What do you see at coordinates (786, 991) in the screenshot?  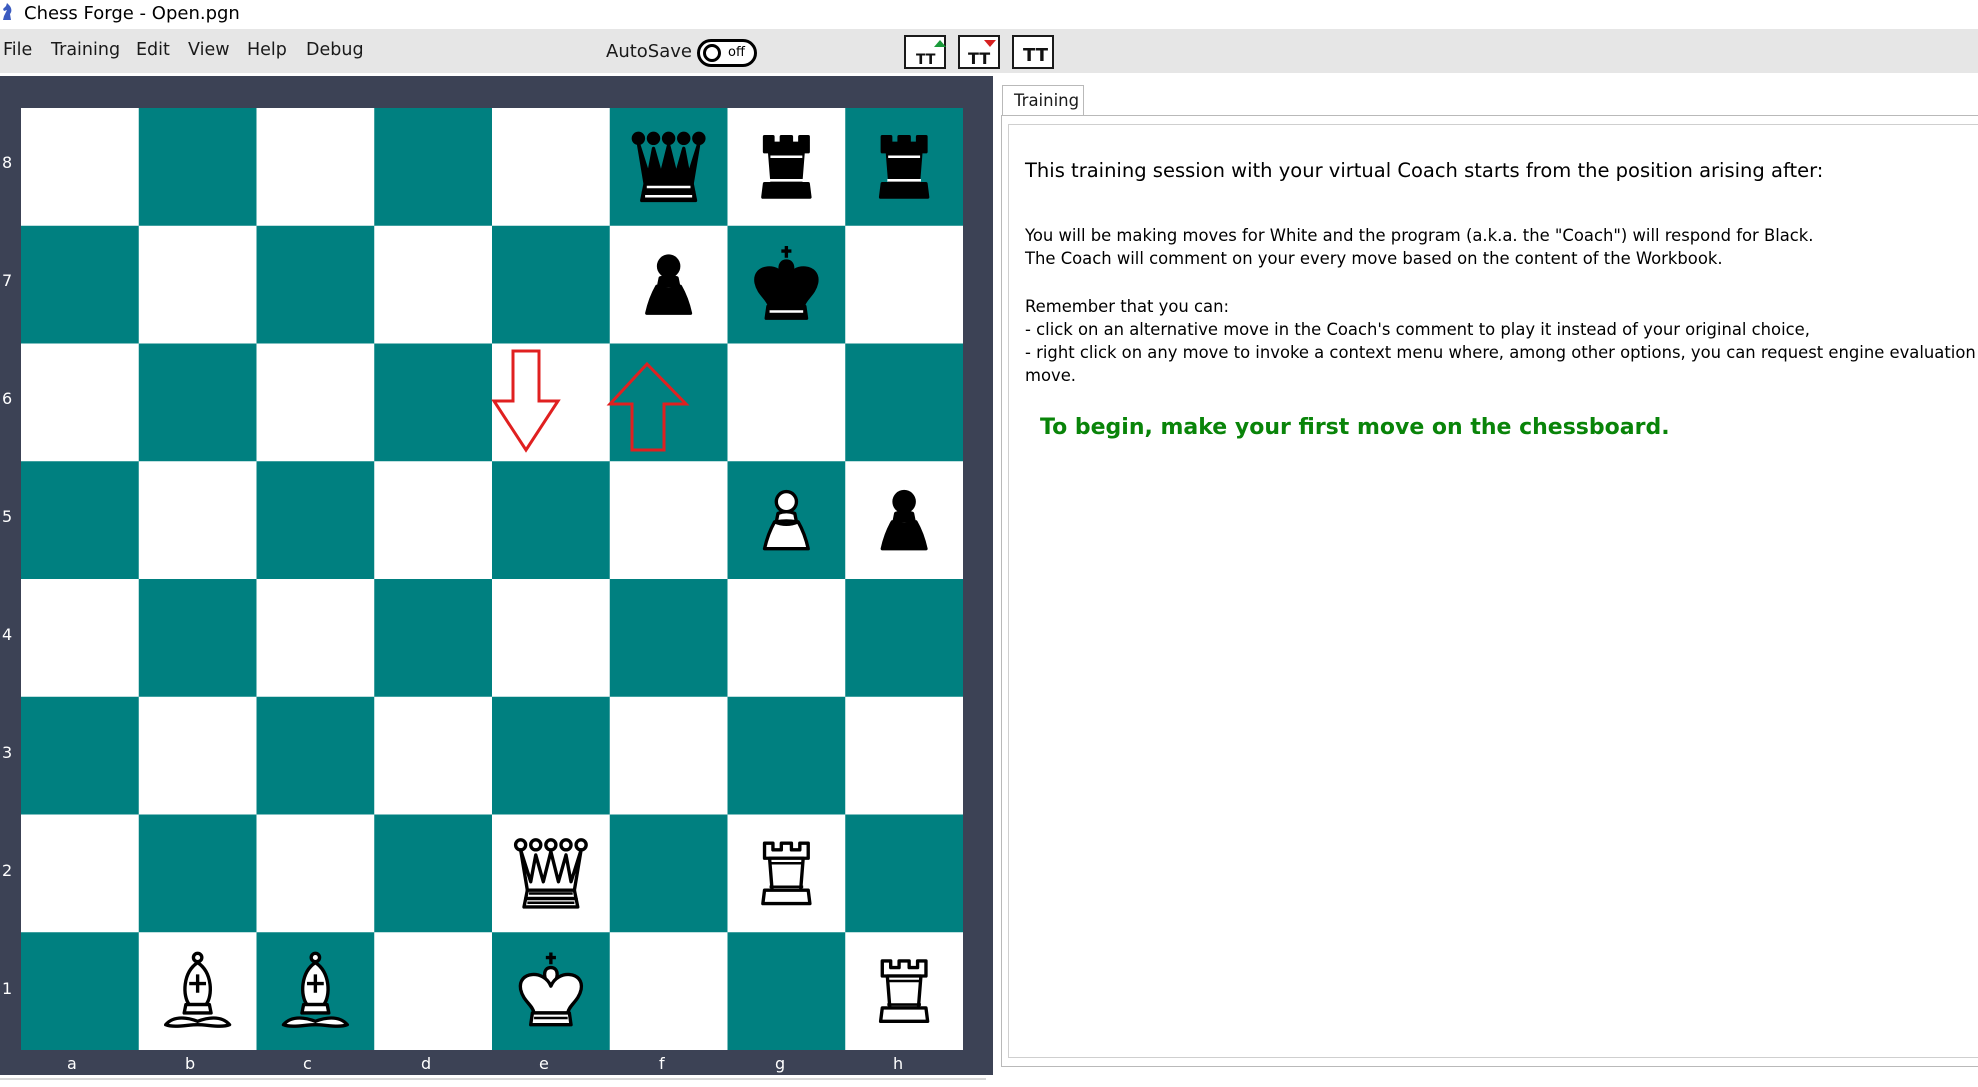 I see `square-g1` at bounding box center [786, 991].